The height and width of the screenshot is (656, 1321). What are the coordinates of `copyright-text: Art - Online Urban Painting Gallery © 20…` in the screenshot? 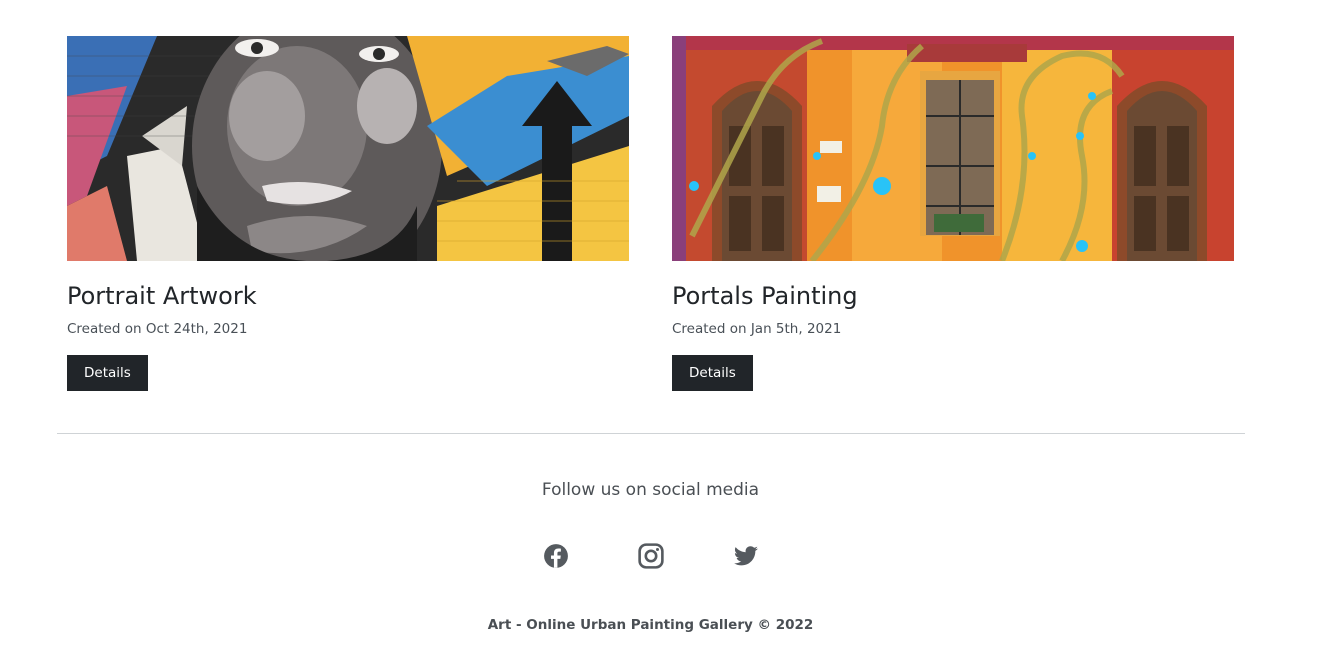 It's located at (650, 625).